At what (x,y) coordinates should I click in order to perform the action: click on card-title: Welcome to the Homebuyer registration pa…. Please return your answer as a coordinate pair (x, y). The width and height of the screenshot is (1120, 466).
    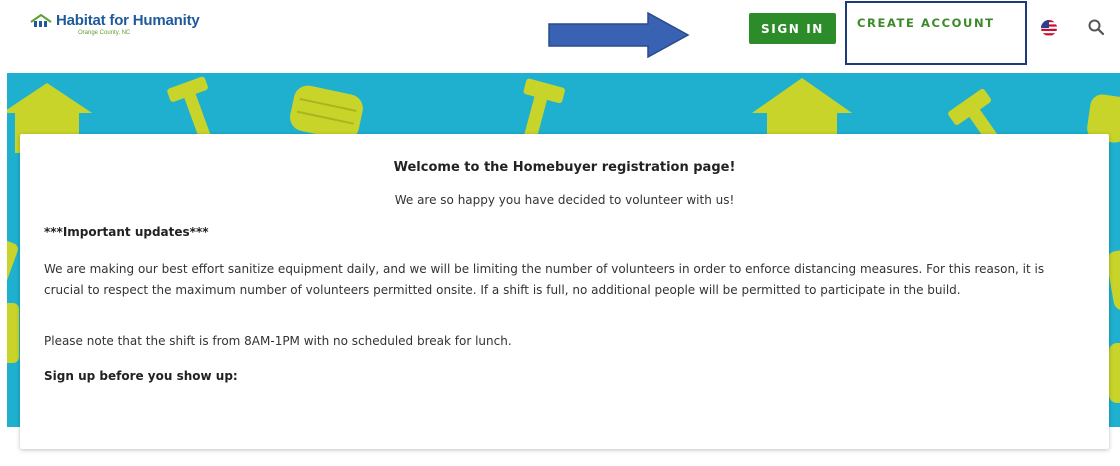
    Looking at the image, I should click on (564, 167).